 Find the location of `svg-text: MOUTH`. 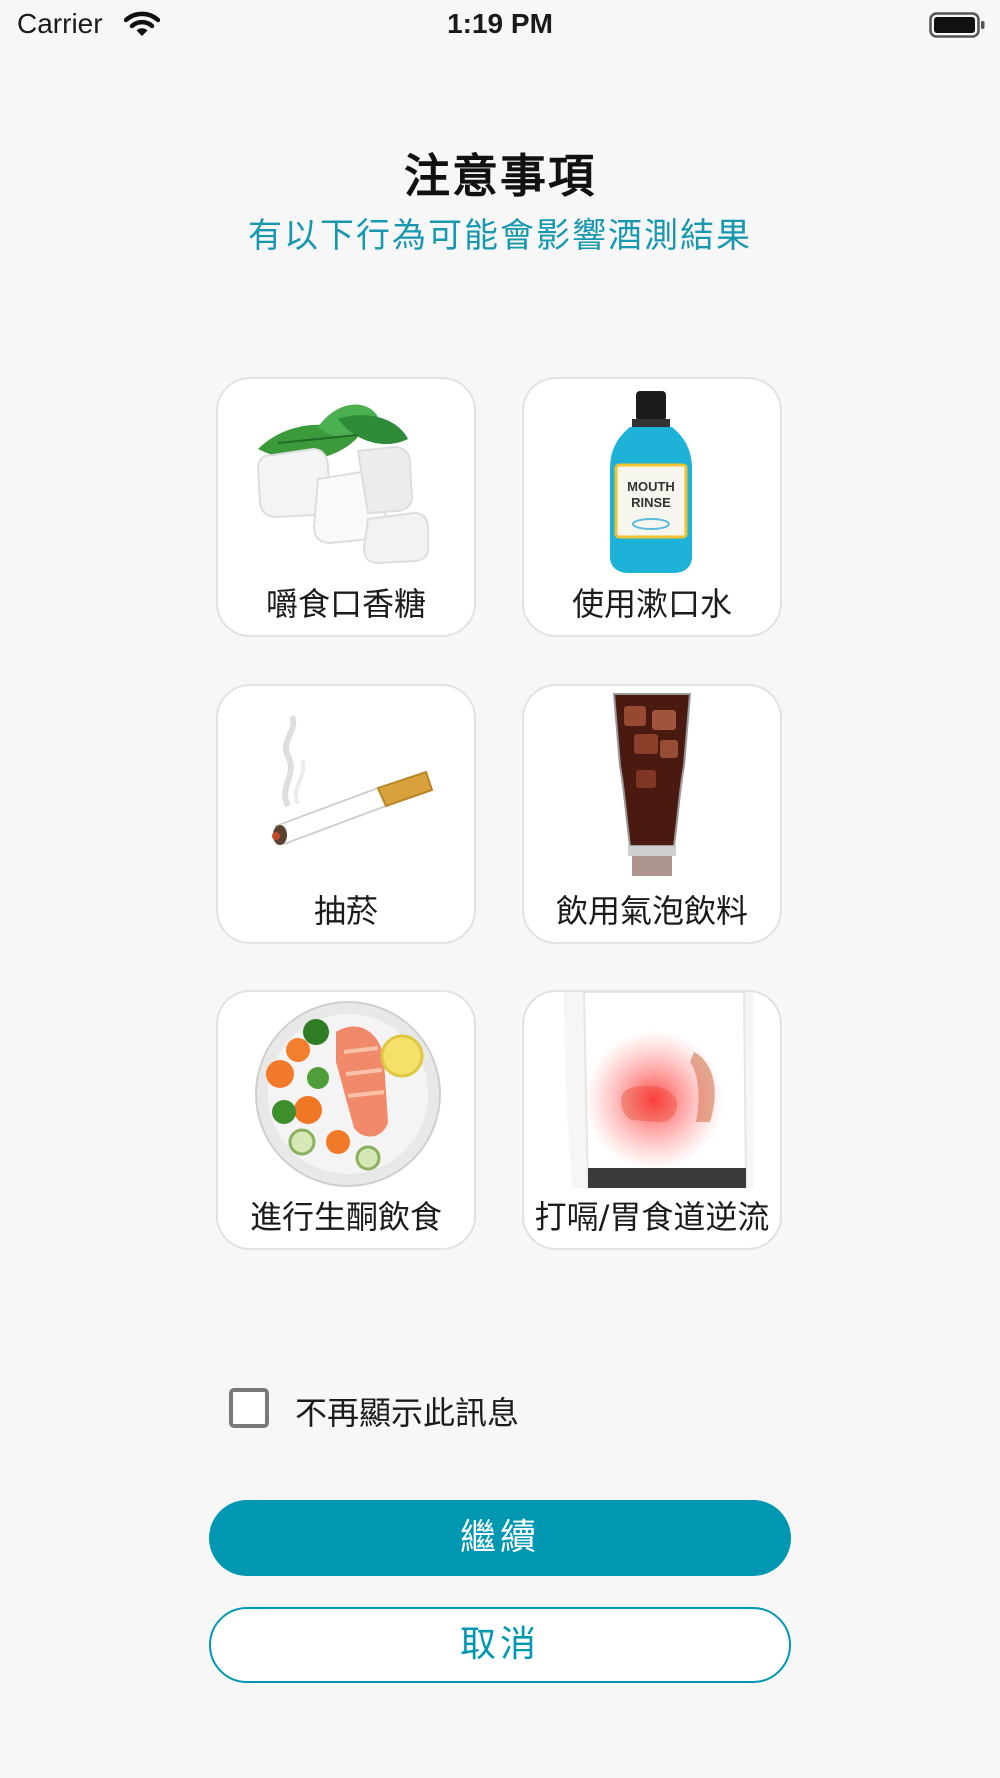

svg-text: MOUTH is located at coordinates (651, 486).